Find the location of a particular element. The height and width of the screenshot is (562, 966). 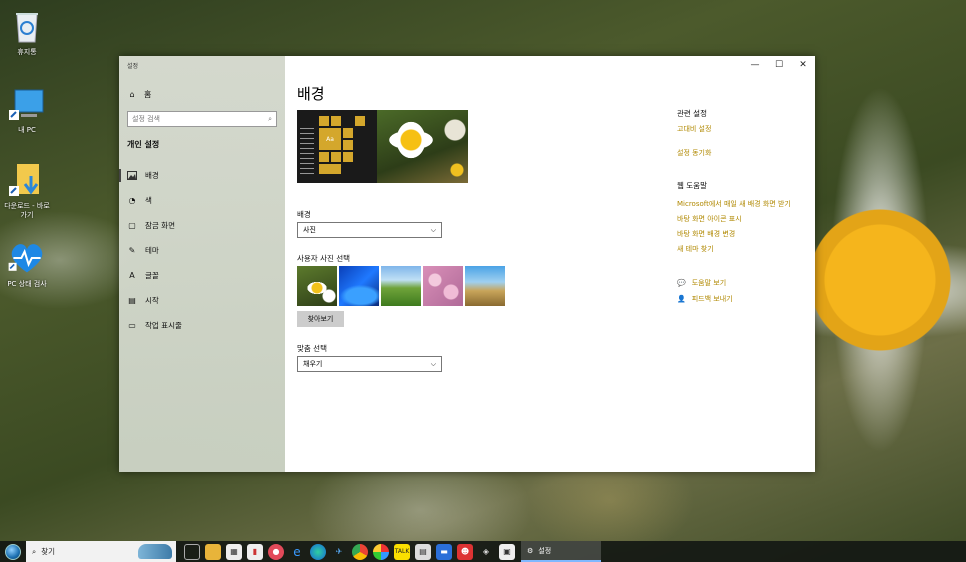

fit-select: 채우기 ⌵ is located at coordinates (369, 364).